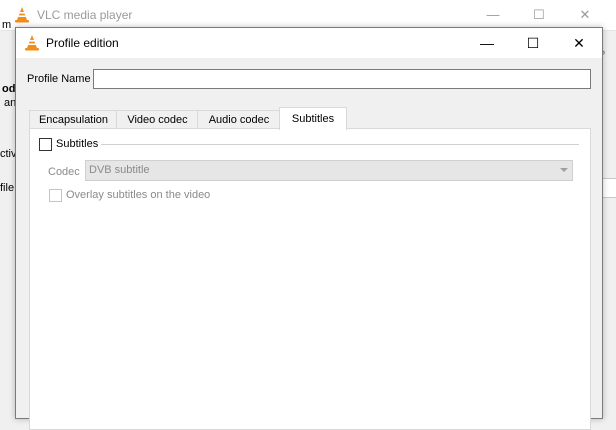 The width and height of the screenshot is (616, 430). What do you see at coordinates (329, 170) in the screenshot?
I see `codec-select: DVB subtitle` at bounding box center [329, 170].